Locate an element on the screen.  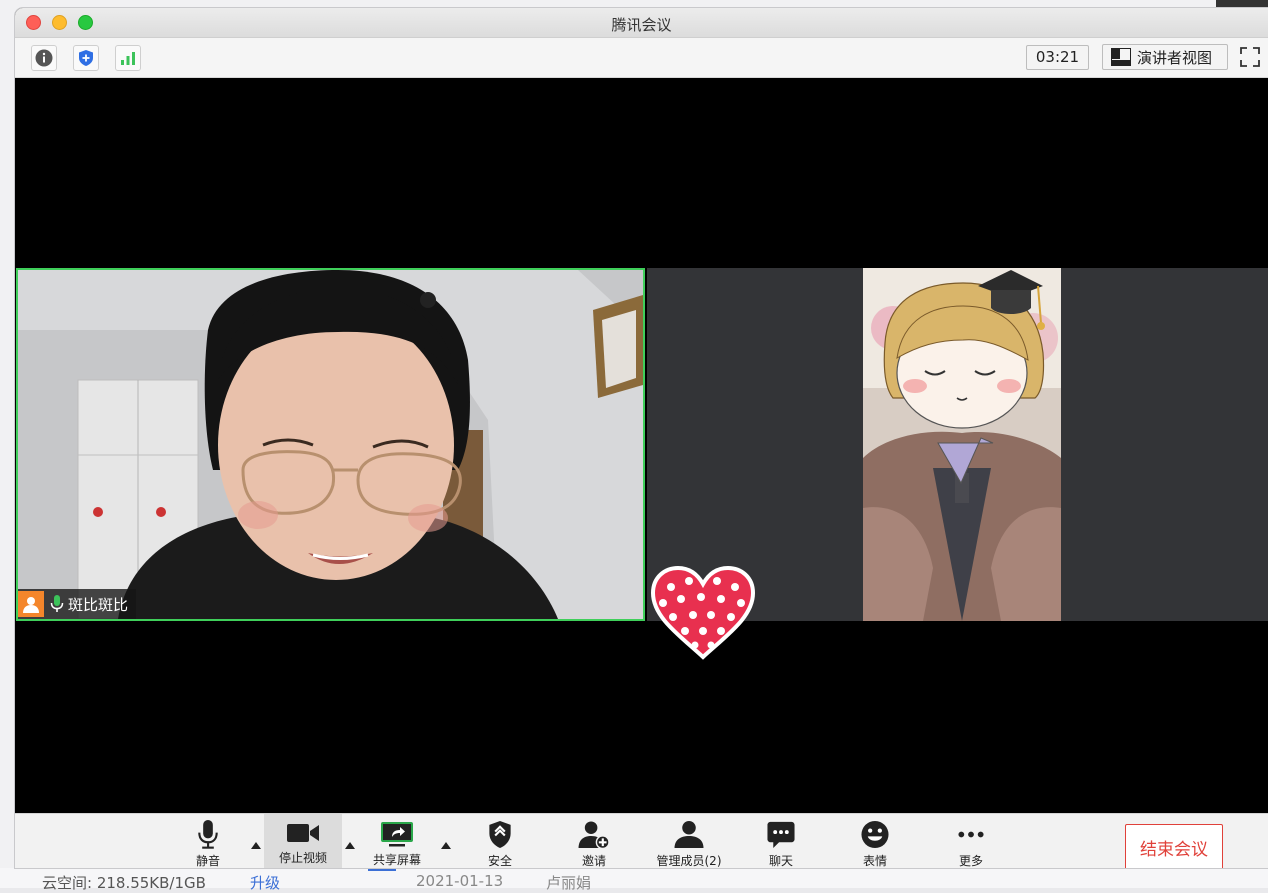
storage-text: 云空间: 218.55KB/1GB is located at coordinates (124, 883).